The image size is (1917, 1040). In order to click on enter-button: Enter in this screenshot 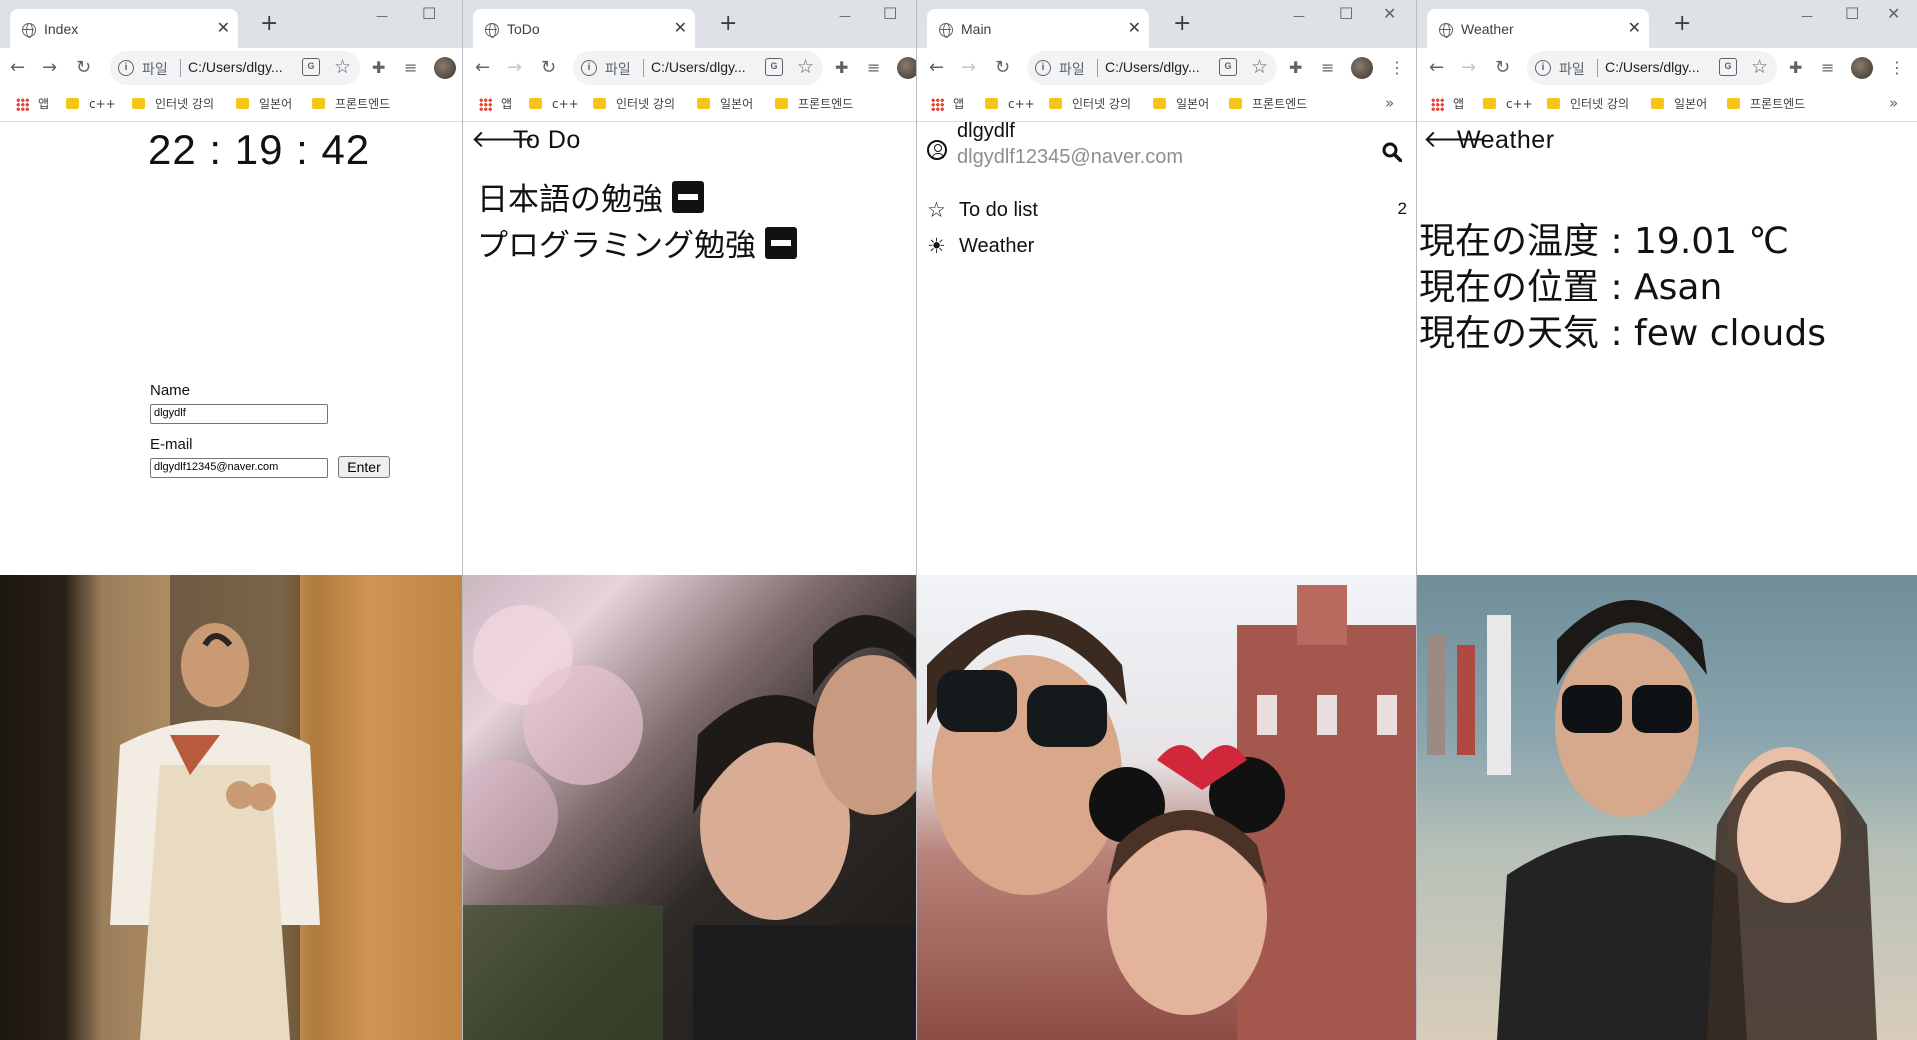, I will do `click(364, 467)`.